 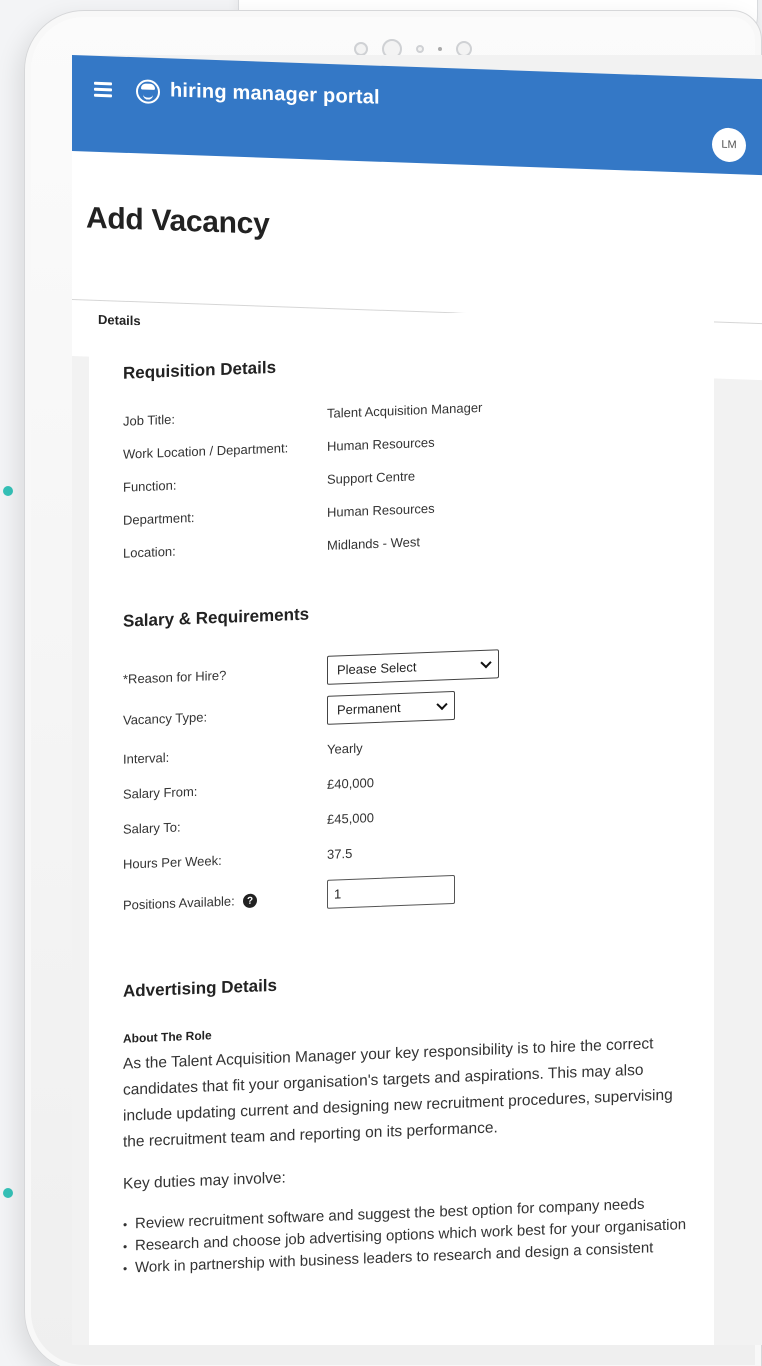 What do you see at coordinates (381, 510) in the screenshot?
I see `department-value: Human Resources` at bounding box center [381, 510].